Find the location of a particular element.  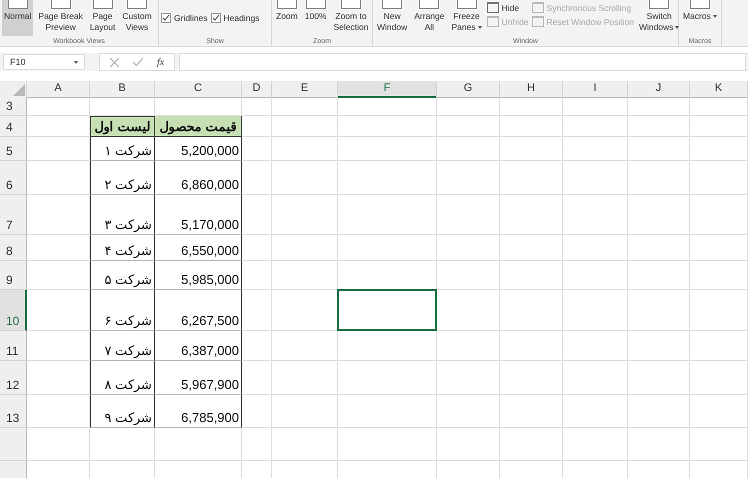

insert-function-button: fx is located at coordinates (160, 62).